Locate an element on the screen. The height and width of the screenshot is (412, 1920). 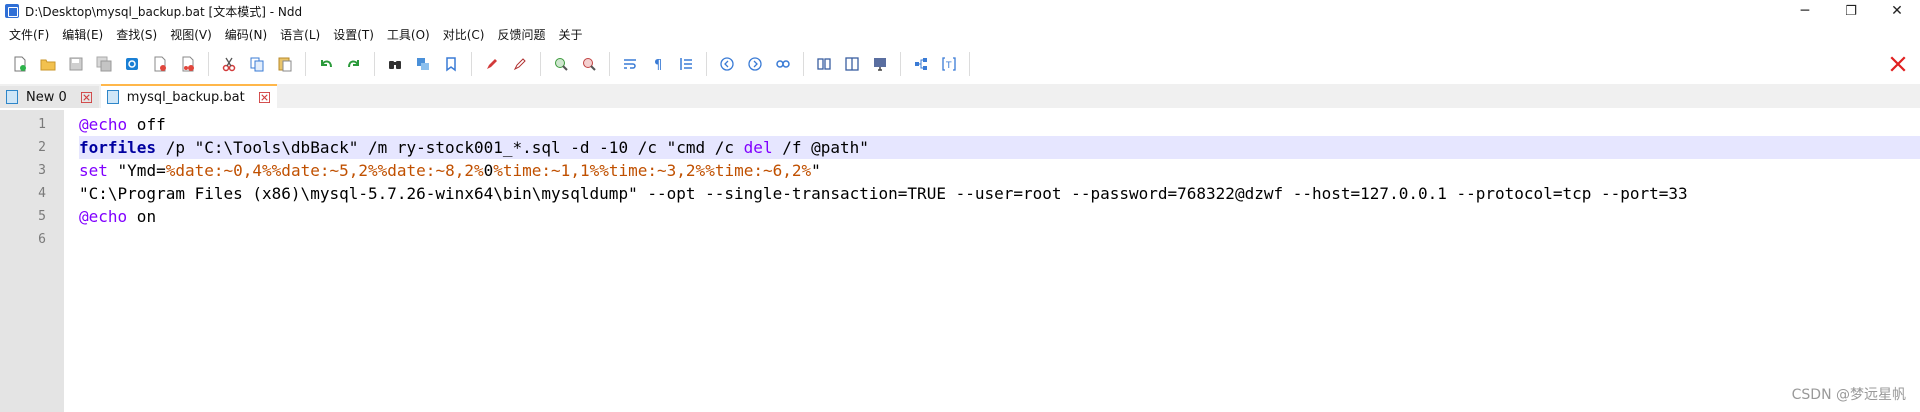
next-button is located at coordinates (755, 64).